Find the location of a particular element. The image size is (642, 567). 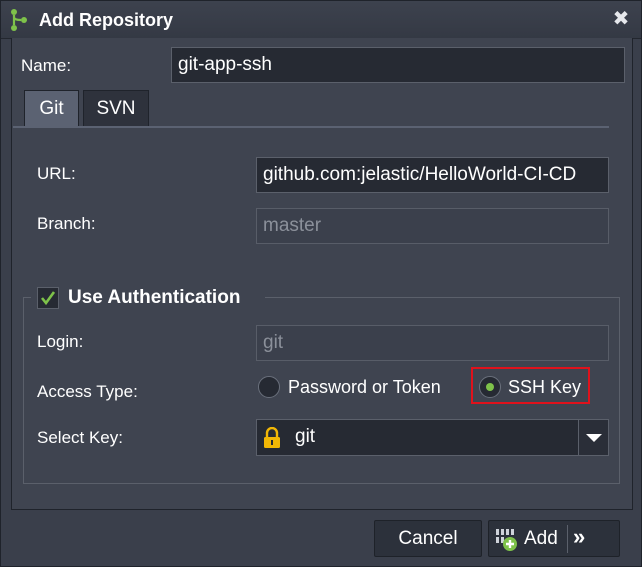

git-branch-icon is located at coordinates (19, 20).